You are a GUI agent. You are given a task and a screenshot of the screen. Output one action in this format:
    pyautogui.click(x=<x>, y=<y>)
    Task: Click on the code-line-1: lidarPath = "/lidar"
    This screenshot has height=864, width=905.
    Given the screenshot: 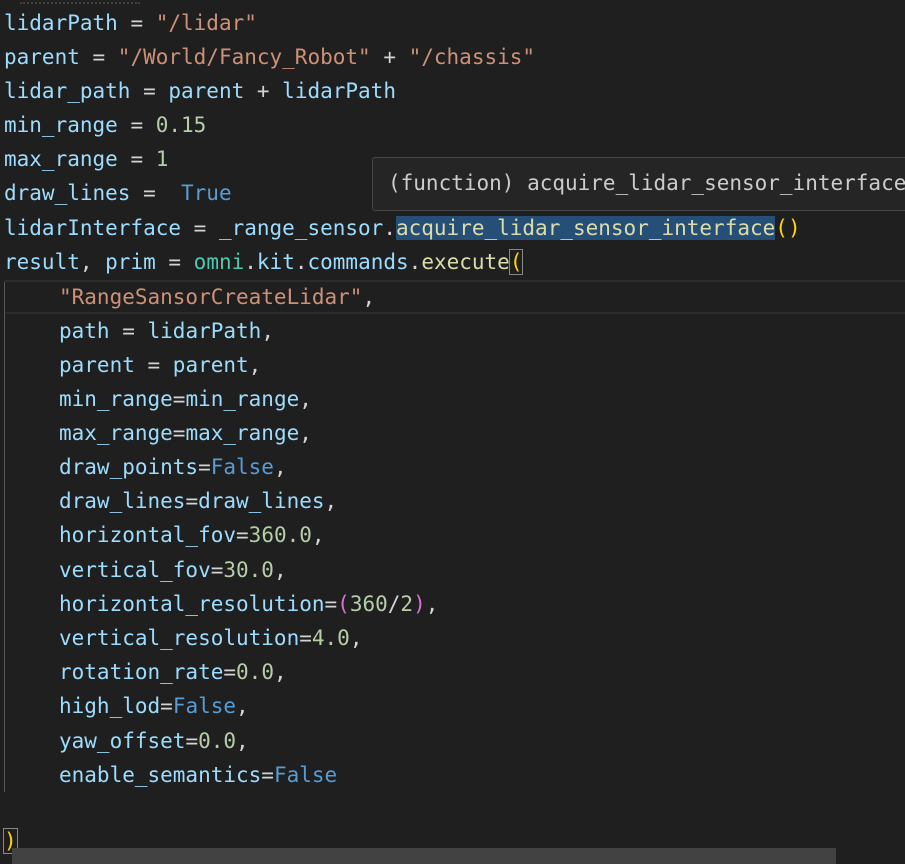 What is the action you would take?
    pyautogui.click(x=130, y=23)
    